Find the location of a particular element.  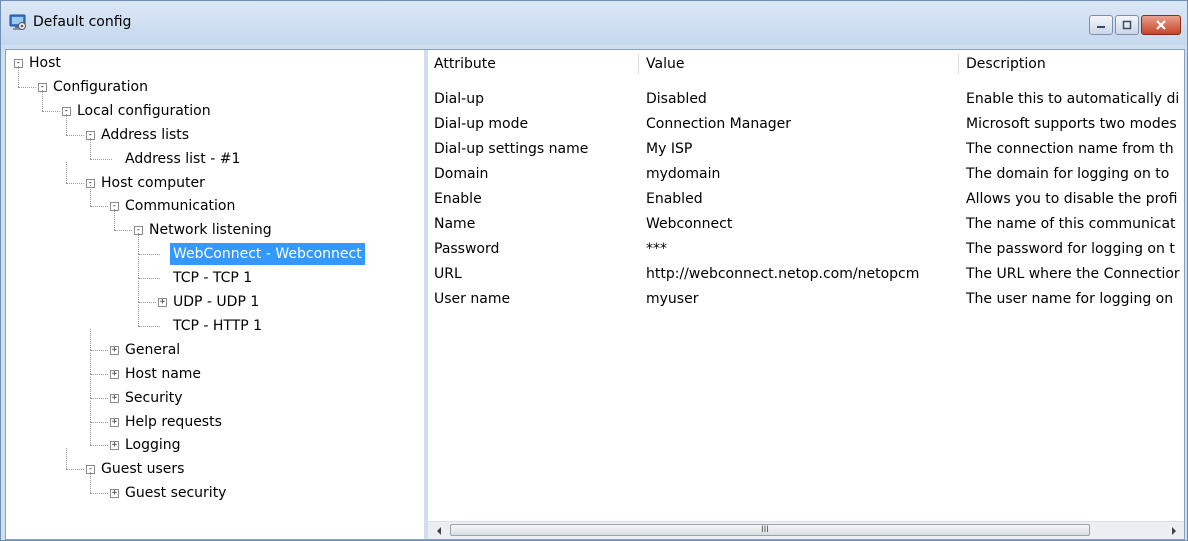

maximize-button is located at coordinates (1127, 25).